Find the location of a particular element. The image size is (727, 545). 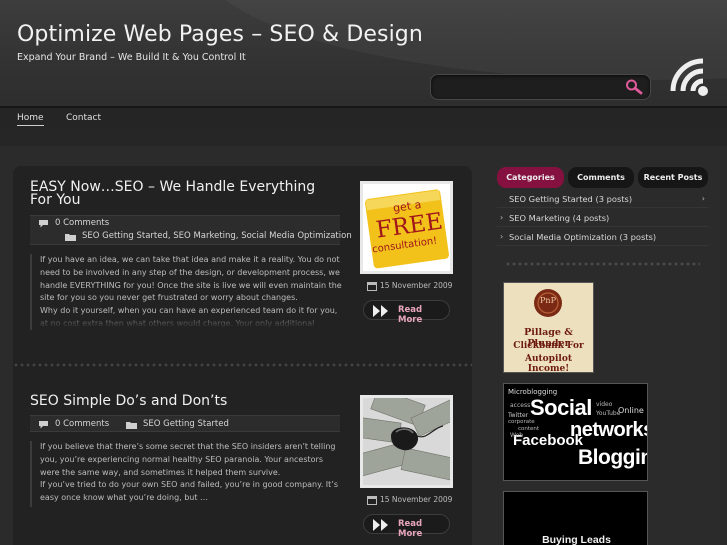

category-label: SEO Marketing (4 posts) is located at coordinates (559, 218).